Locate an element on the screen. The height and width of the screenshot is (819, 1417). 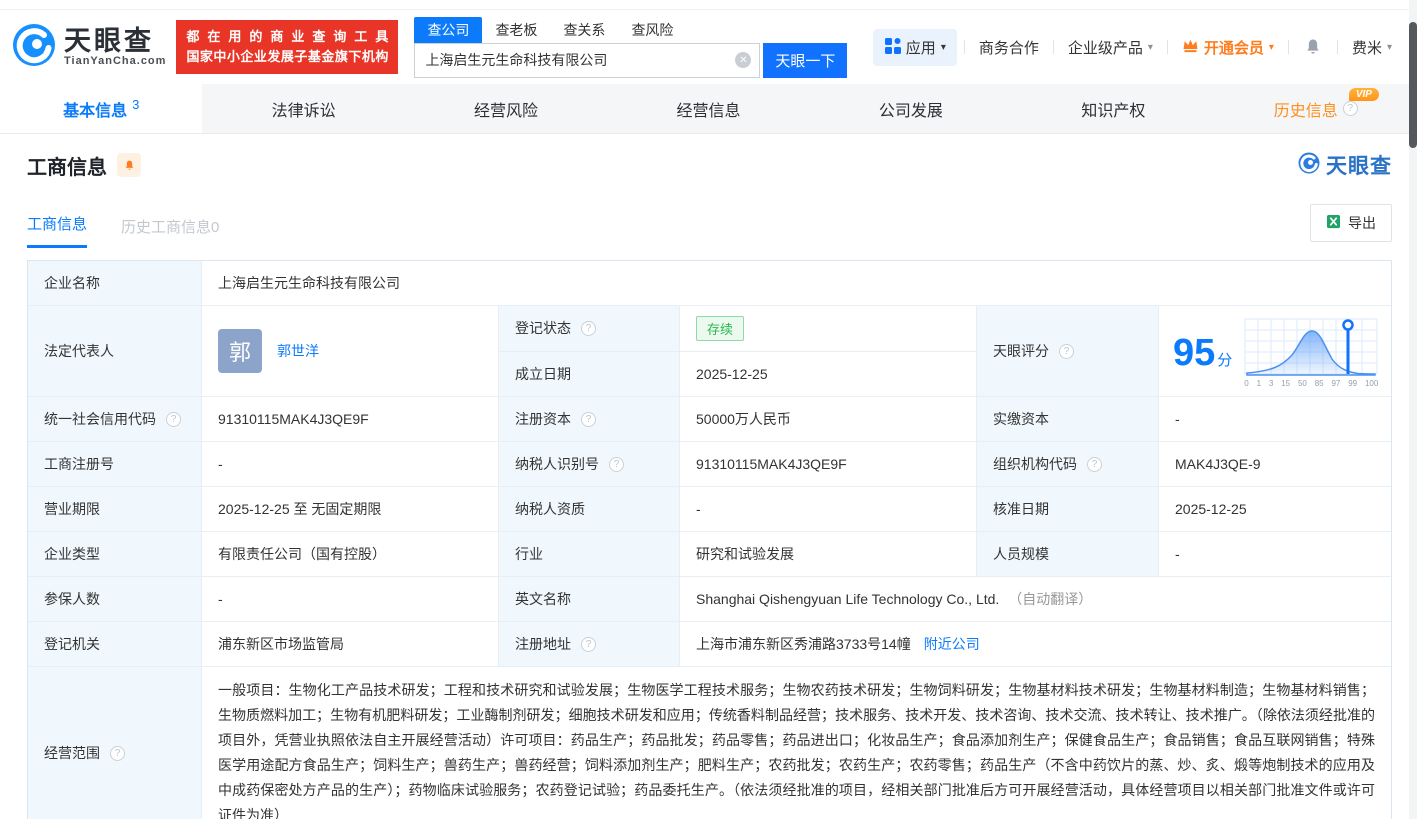
tab-company-development: 公司发展 is located at coordinates (911, 108).